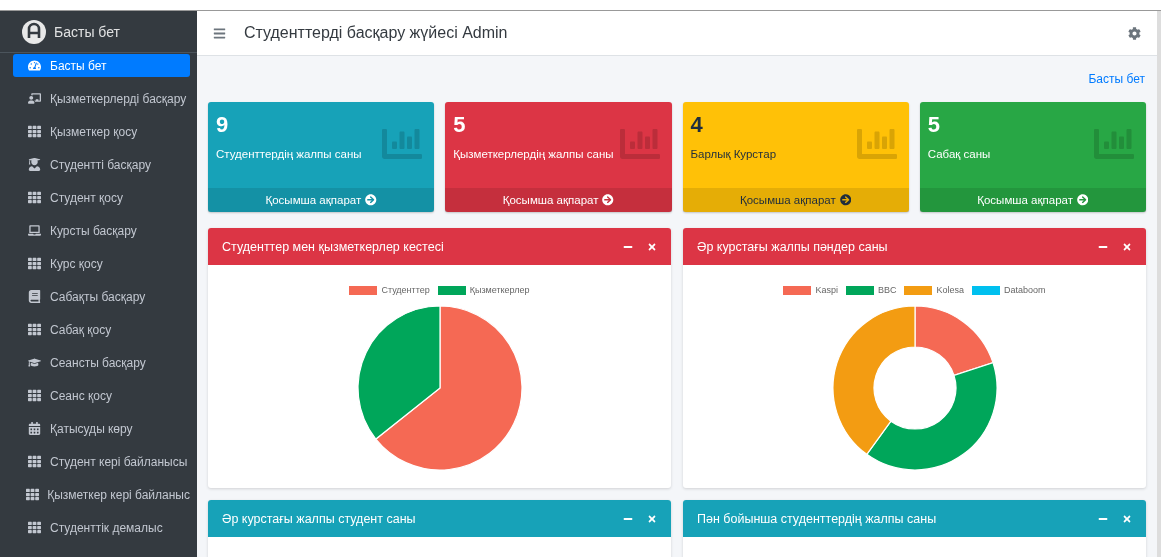 The image size is (1161, 557). Describe the element at coordinates (101, 131) in the screenshot. I see `sidebar-item: Қызметкер қосу` at that location.